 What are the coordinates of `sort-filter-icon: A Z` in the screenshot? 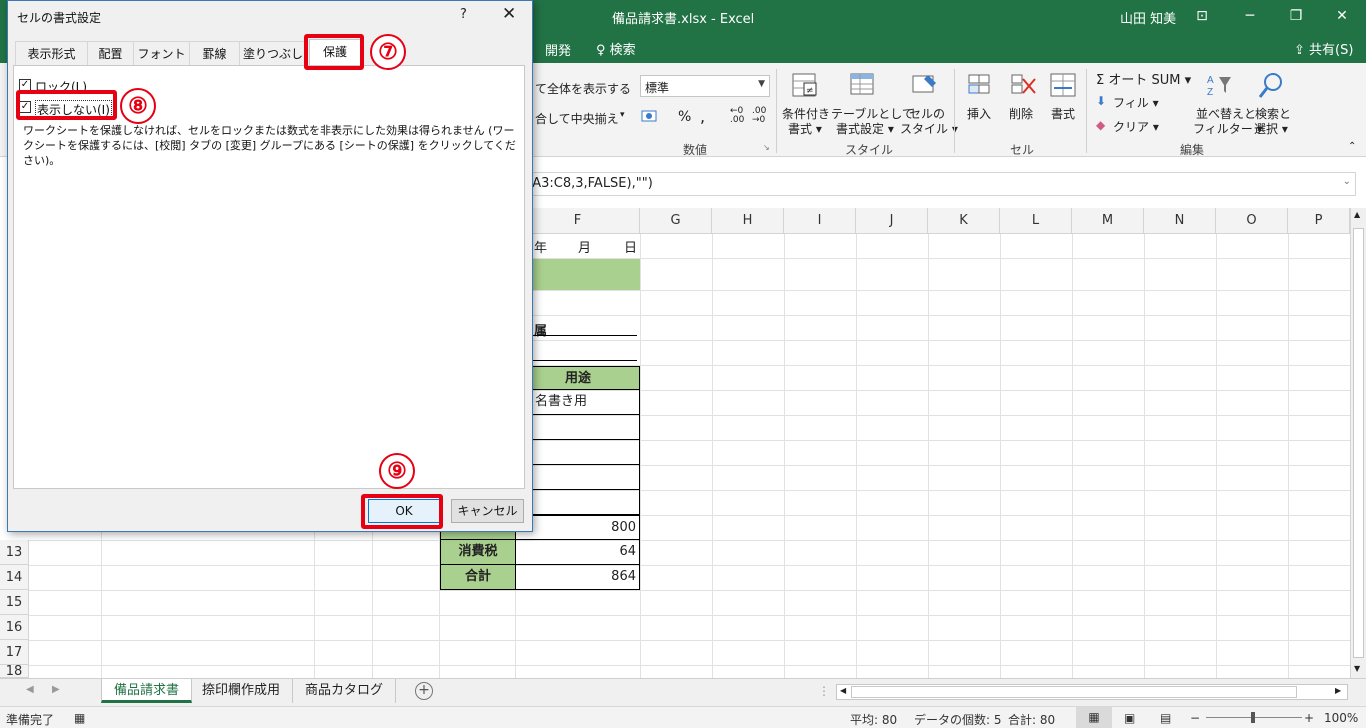 It's located at (1220, 86).